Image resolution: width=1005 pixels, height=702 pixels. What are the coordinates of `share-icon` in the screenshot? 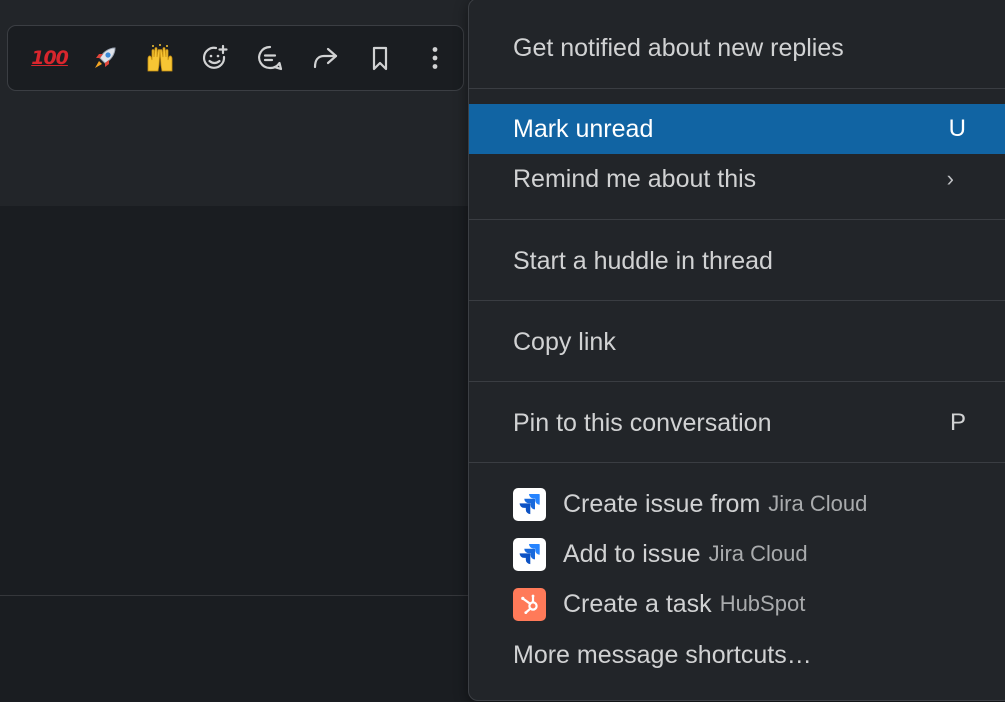 It's located at (325, 58).